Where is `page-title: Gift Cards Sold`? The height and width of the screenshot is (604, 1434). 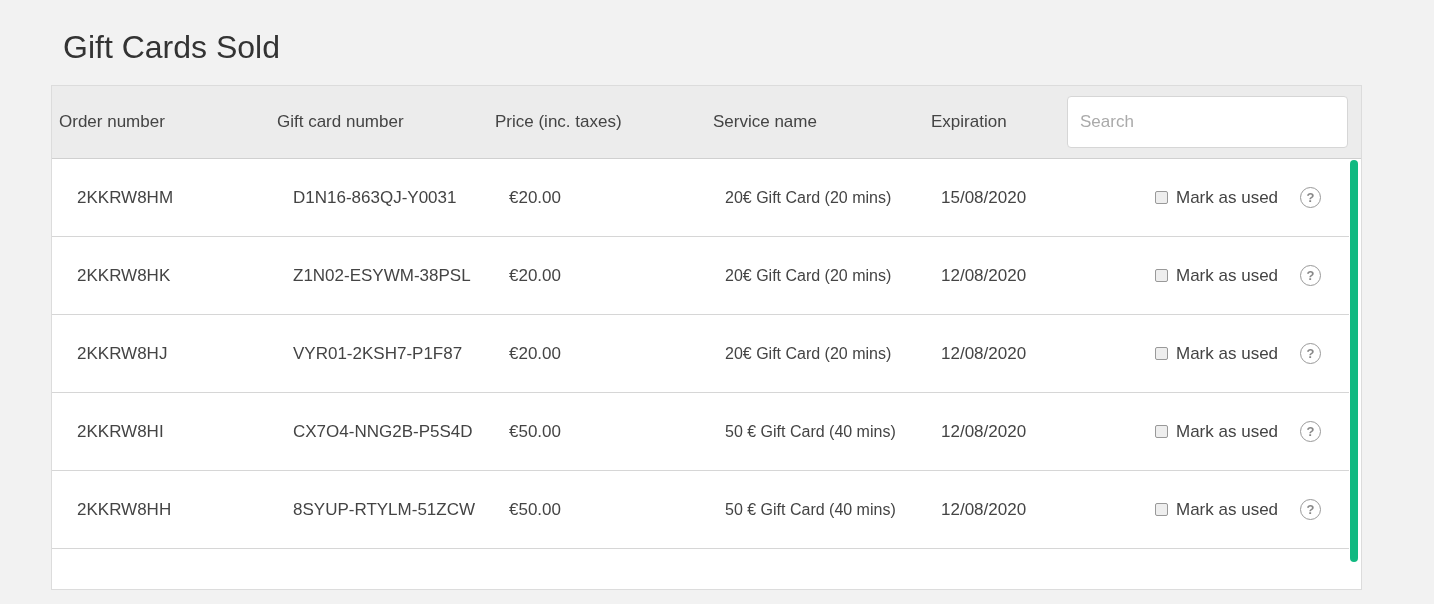
page-title: Gift Cards Sold is located at coordinates (171, 47).